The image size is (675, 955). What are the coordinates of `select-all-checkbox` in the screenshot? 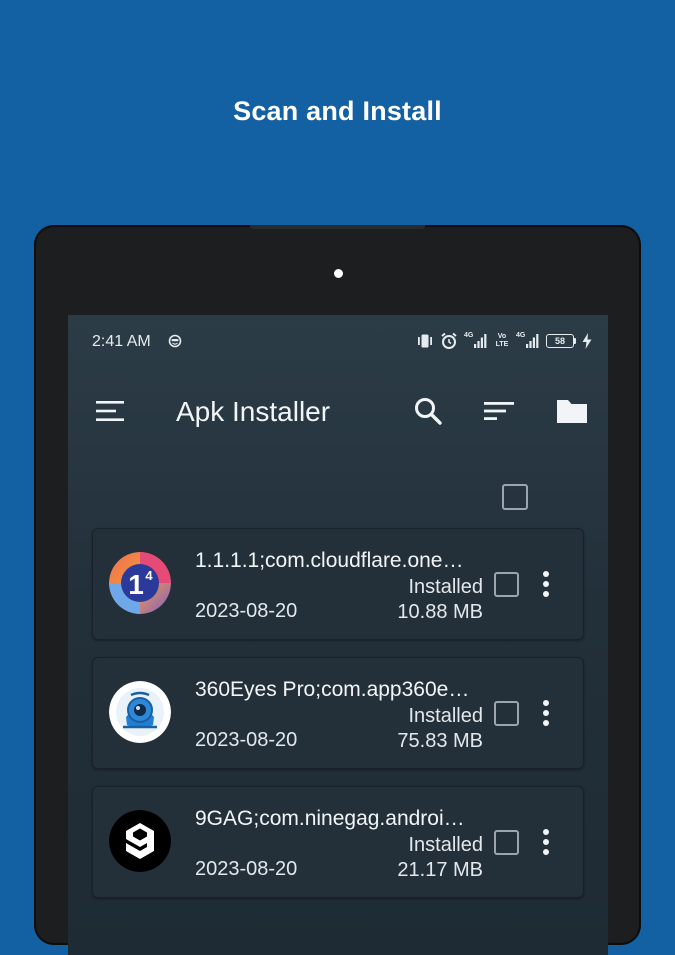 It's located at (515, 497).